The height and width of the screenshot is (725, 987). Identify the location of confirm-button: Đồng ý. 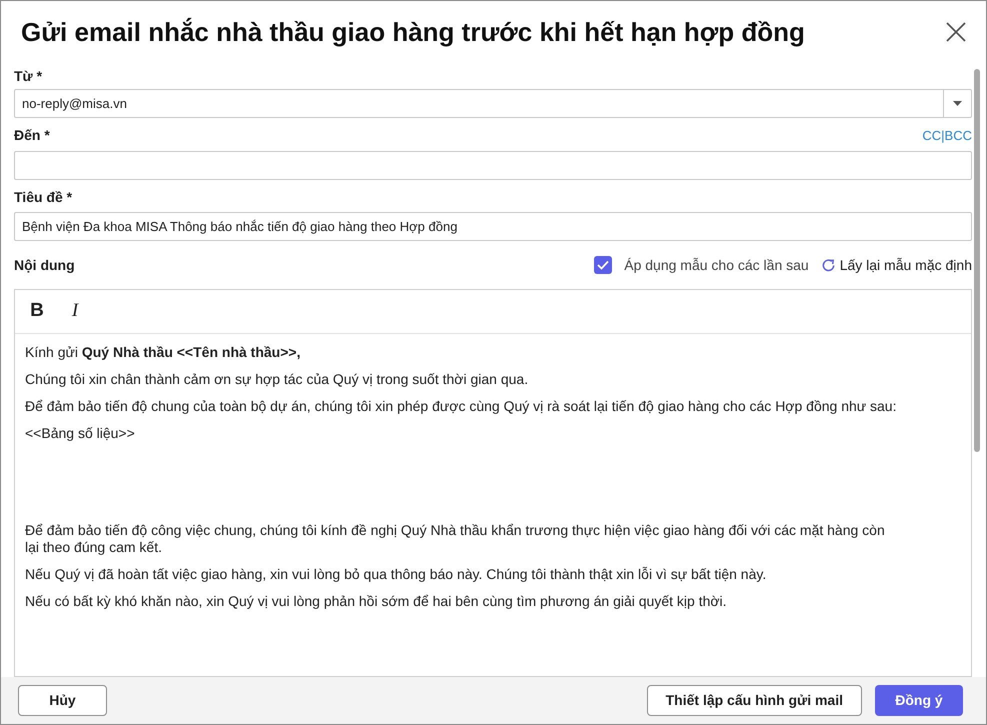
(919, 700).